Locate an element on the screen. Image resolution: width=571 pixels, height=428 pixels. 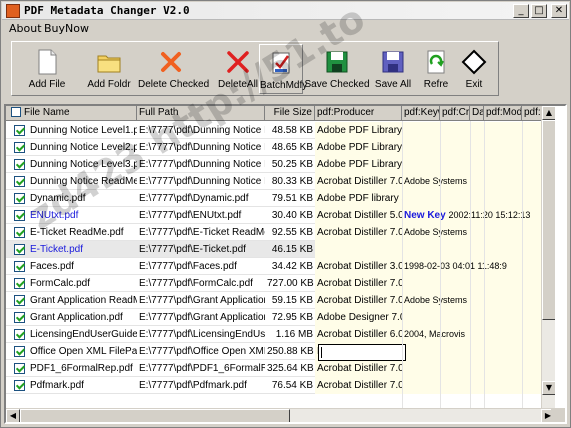
batch-modify-button: BatchMdfy is located at coordinates (283, 69).